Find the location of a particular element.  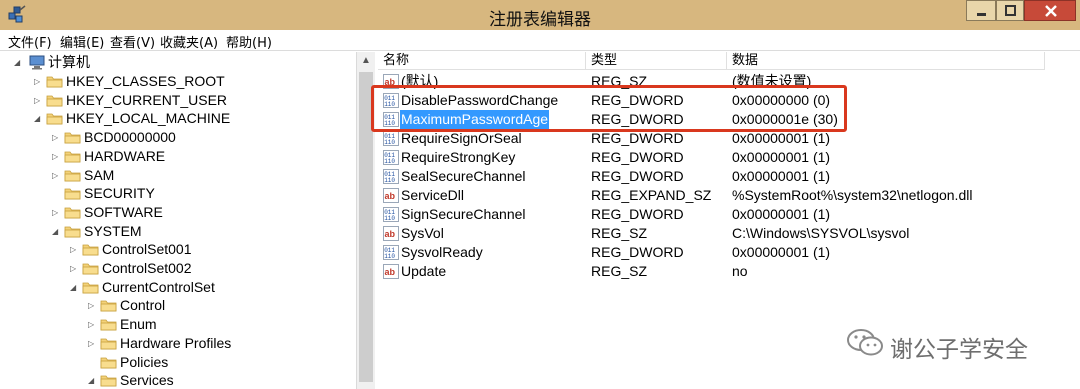

column-header-type: 类型 is located at coordinates (656, 61).